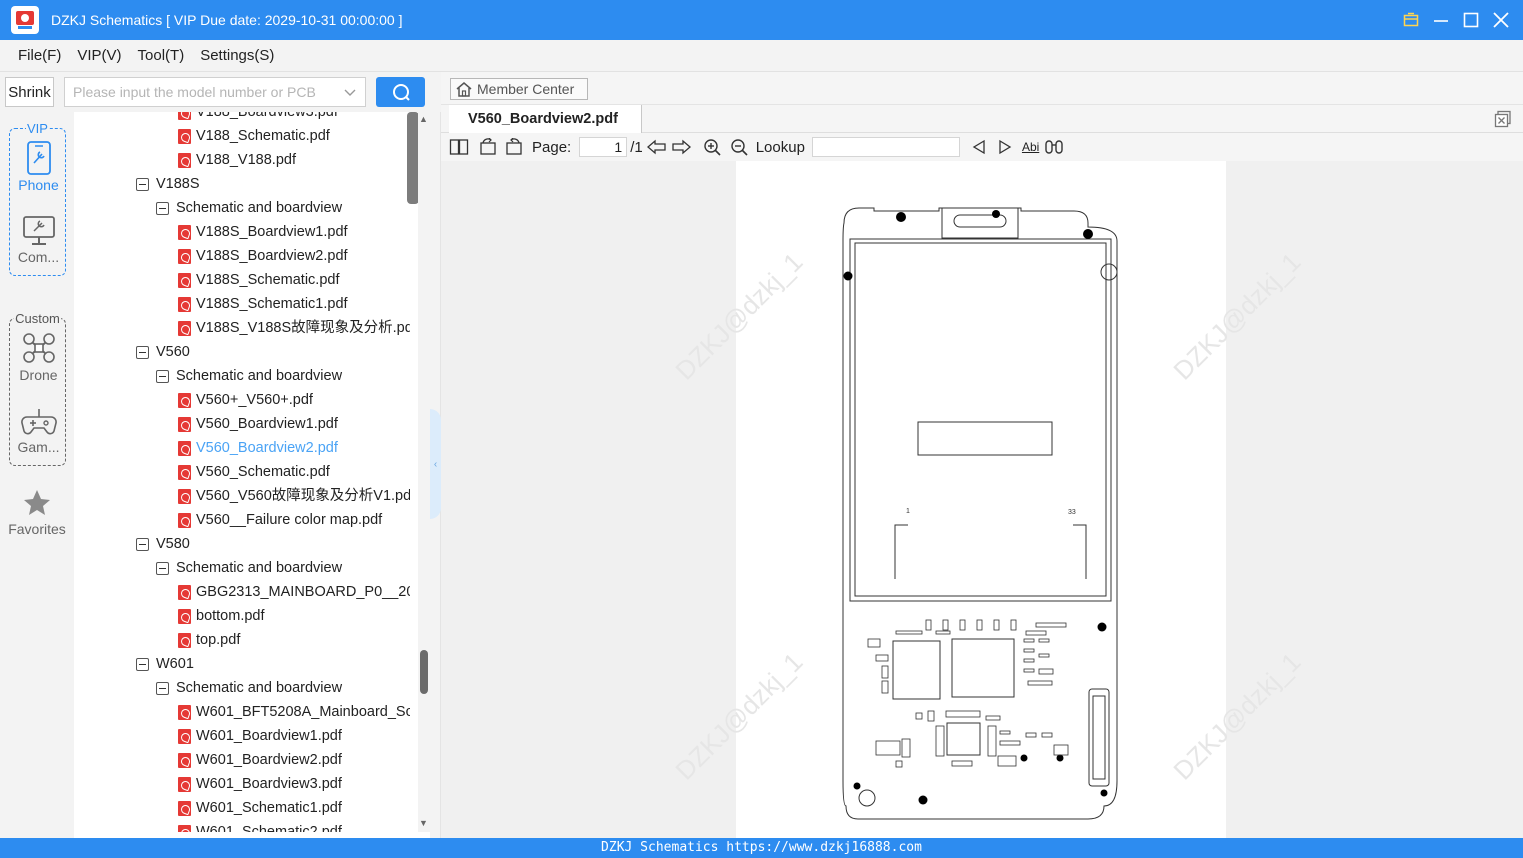 The image size is (1523, 858). Describe the element at coordinates (488, 147) in the screenshot. I see `rotate-left-icon` at that location.